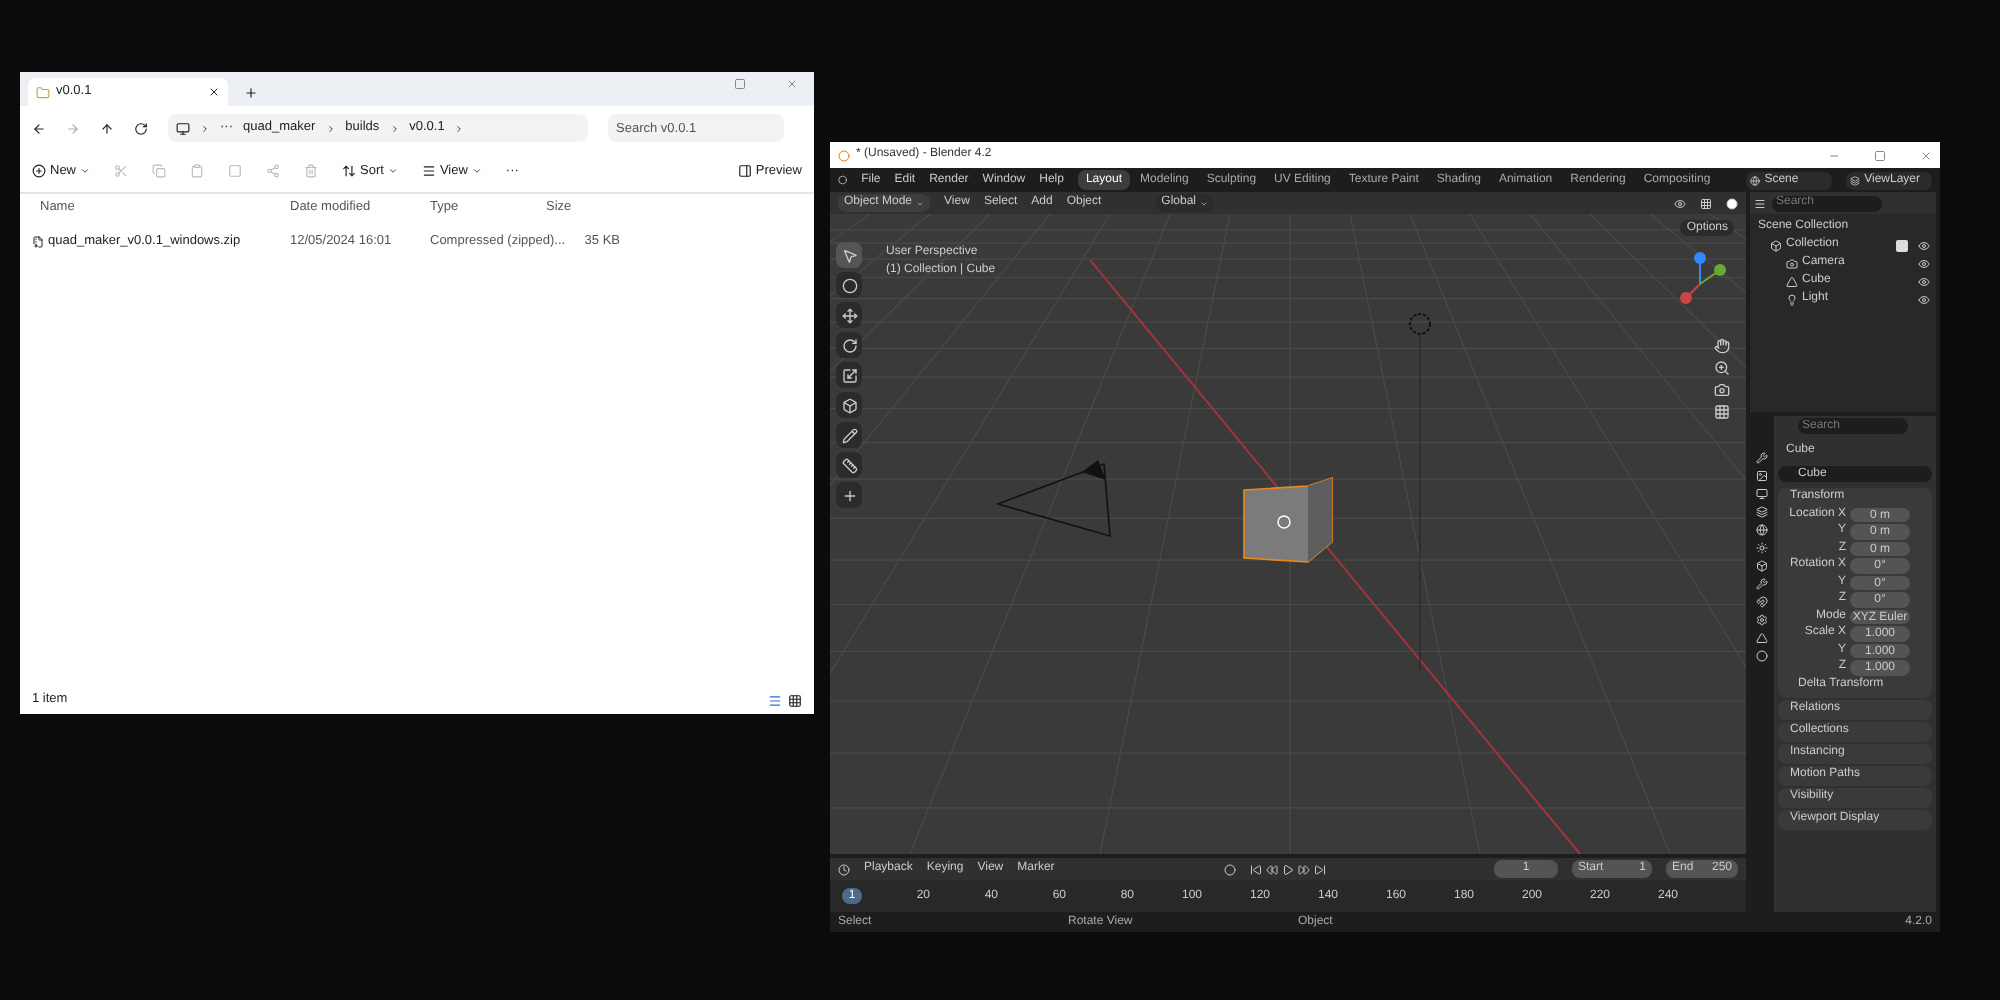 This screenshot has width=2000, height=1000. Describe the element at coordinates (428, 171) in the screenshot. I see `view-icon` at that location.